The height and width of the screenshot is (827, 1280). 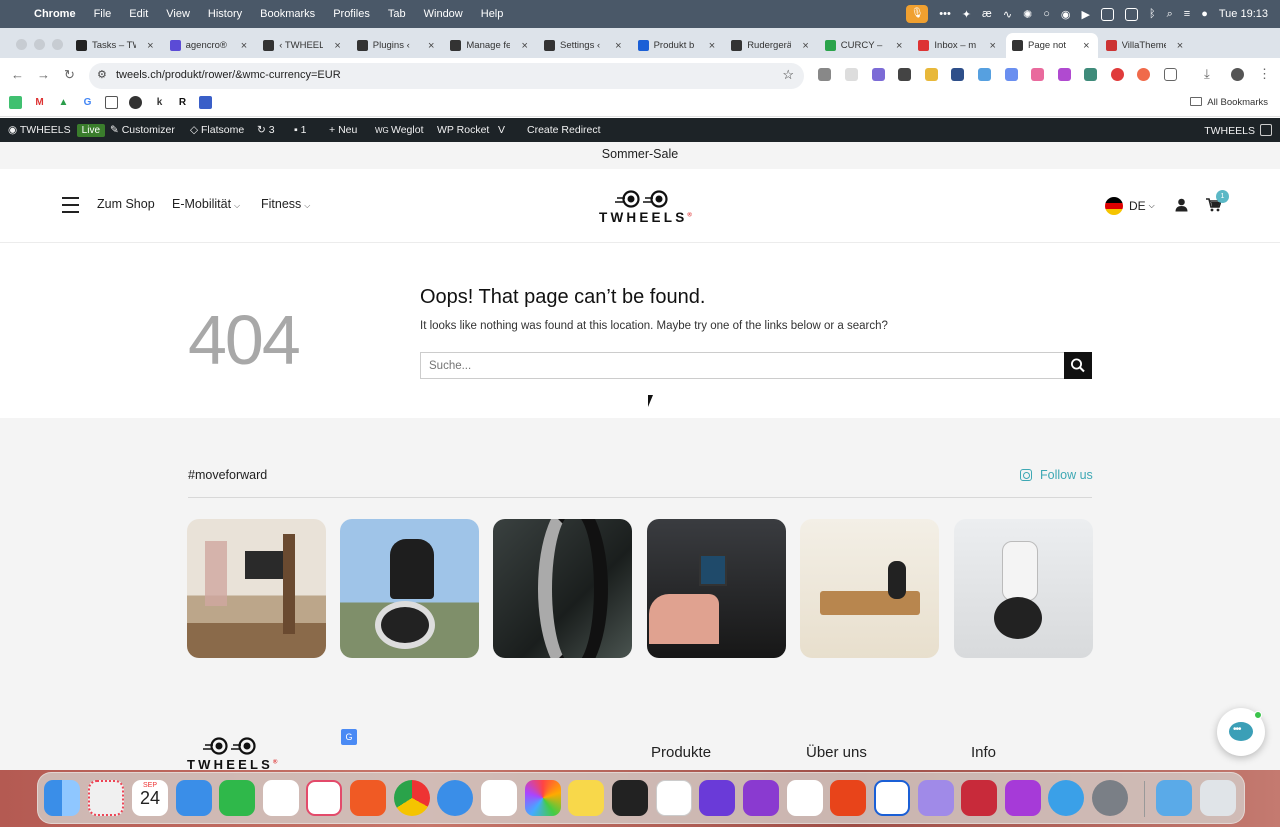 I want to click on microphone-icon: 🎙, so click(x=917, y=14).